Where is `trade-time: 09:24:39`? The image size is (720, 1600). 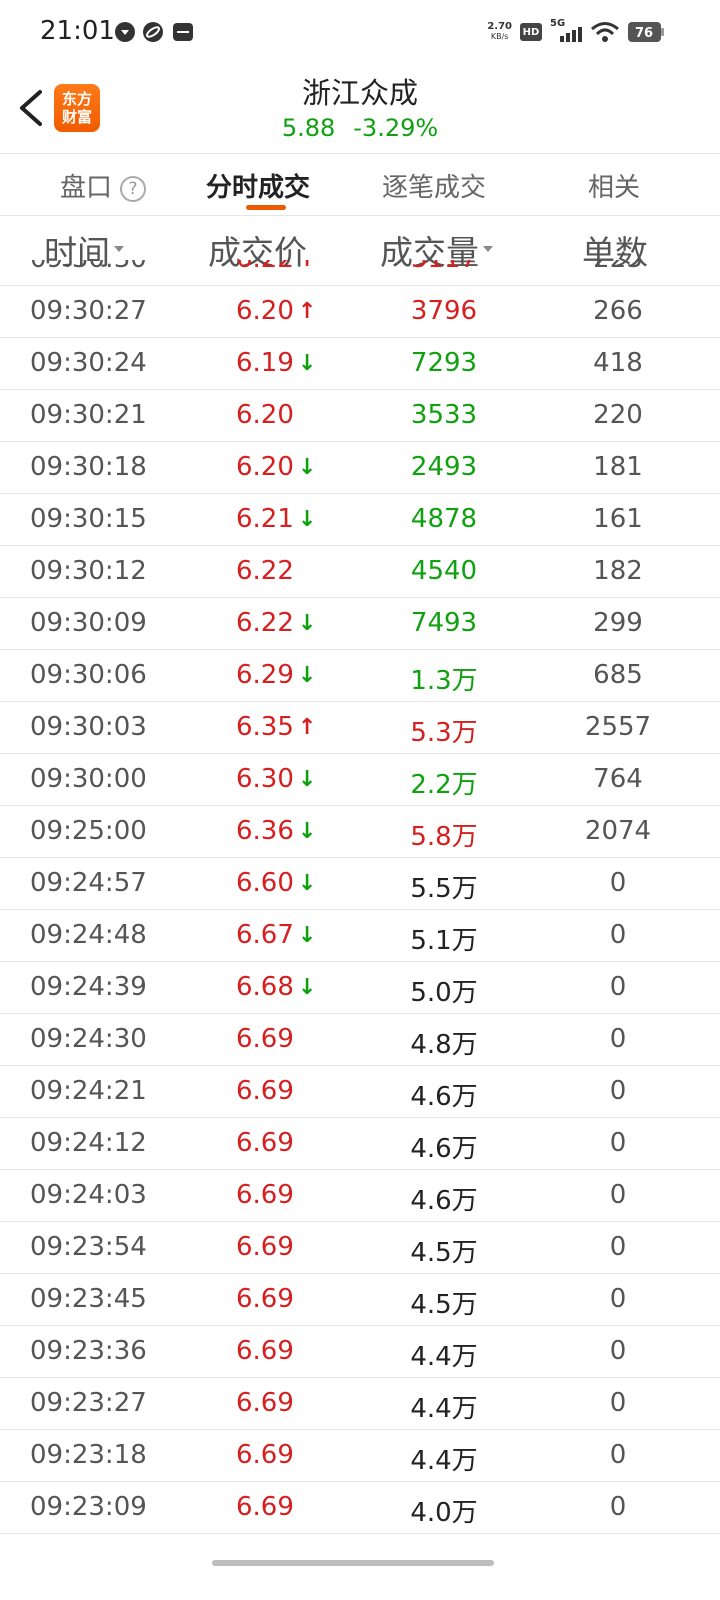
trade-time: 09:24:39 is located at coordinates (88, 987).